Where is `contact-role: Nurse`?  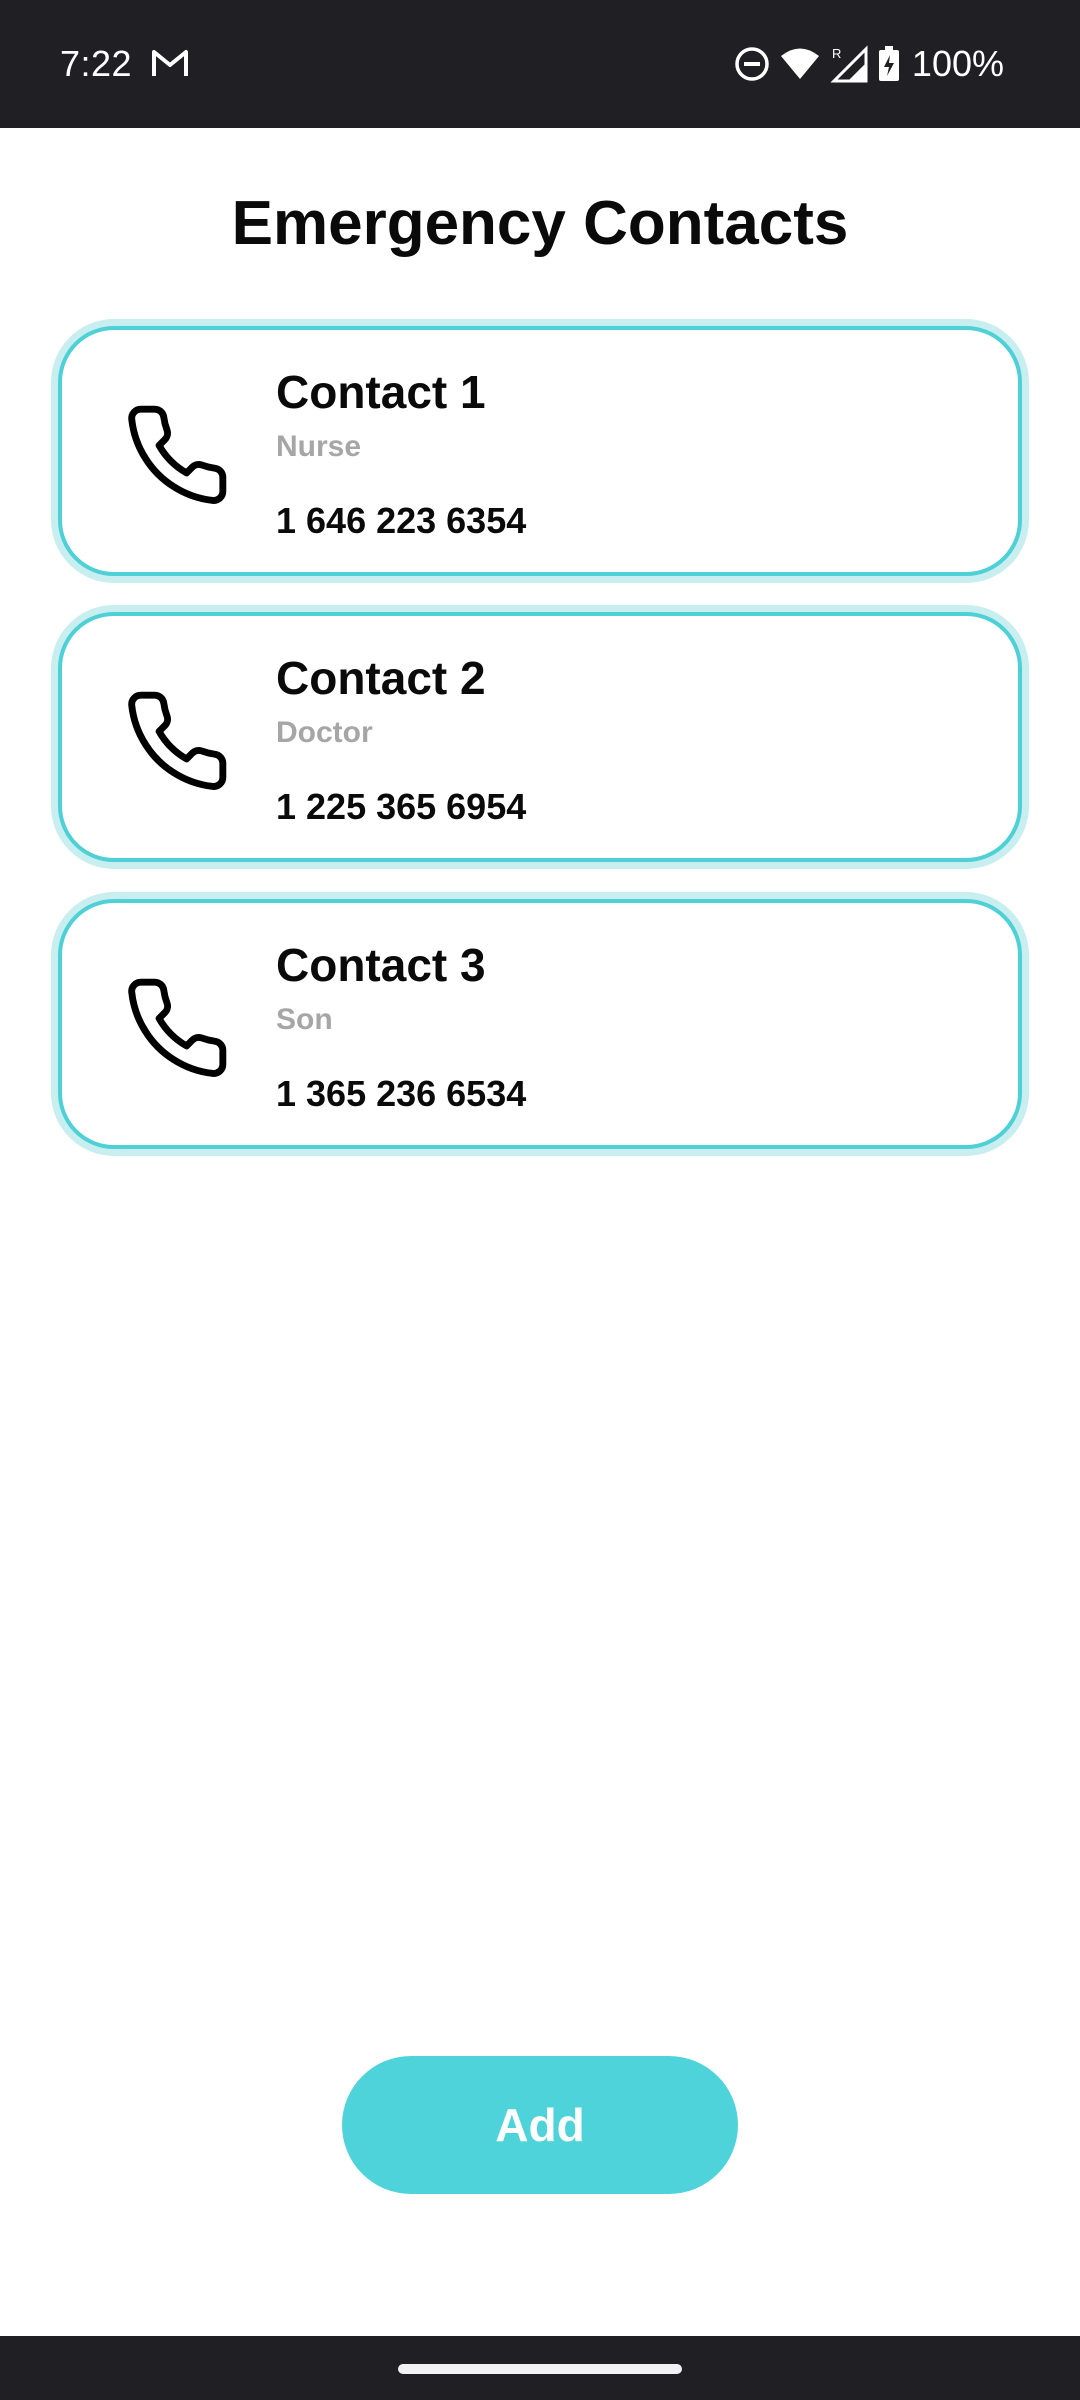 contact-role: Nurse is located at coordinates (319, 446).